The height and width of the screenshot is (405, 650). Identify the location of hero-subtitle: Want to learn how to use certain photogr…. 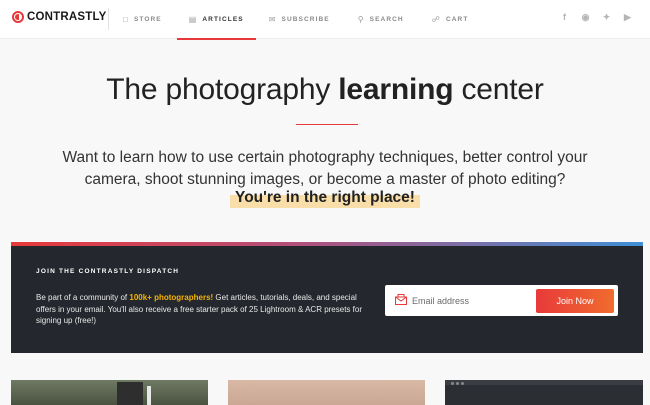
(325, 168).